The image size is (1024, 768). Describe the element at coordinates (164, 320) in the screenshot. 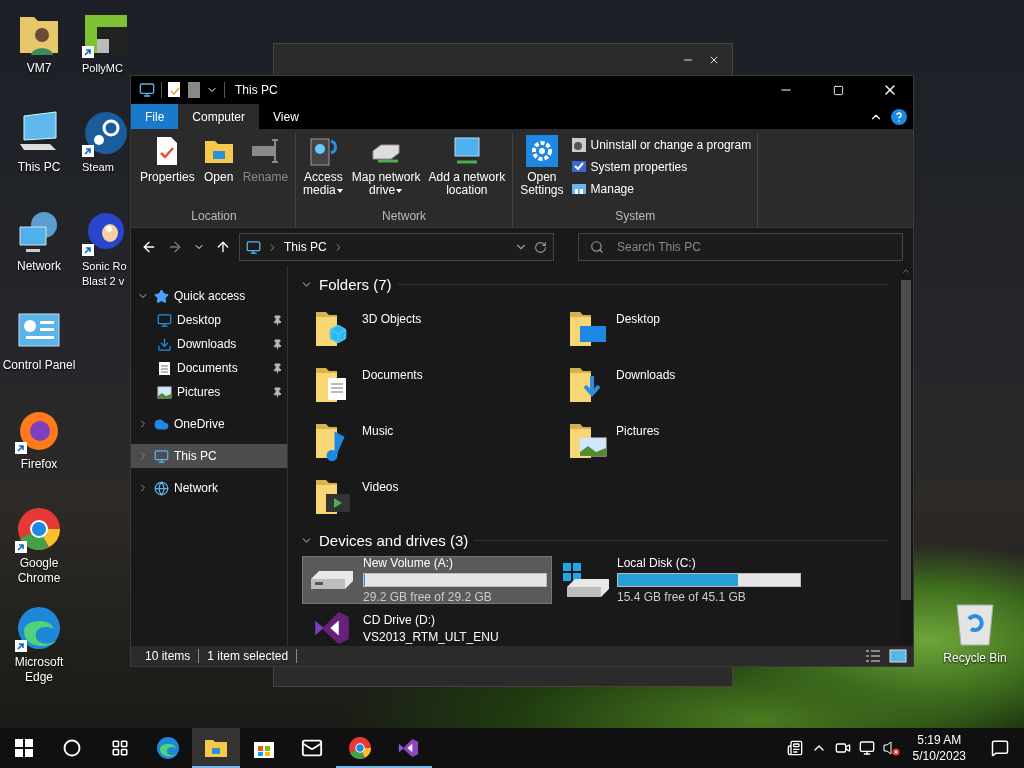

I see `monitor-icon` at that location.